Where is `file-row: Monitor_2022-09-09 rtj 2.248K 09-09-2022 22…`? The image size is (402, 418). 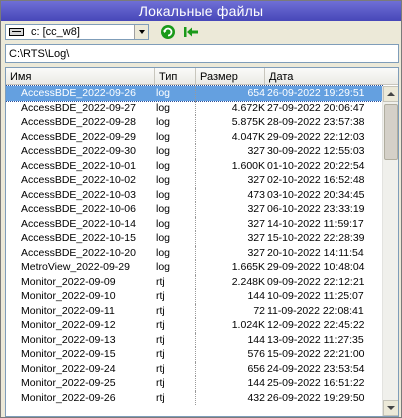 file-row: Monitor_2022-09-09 rtj 2.248K 09-09-2022 22… is located at coordinates (194, 281).